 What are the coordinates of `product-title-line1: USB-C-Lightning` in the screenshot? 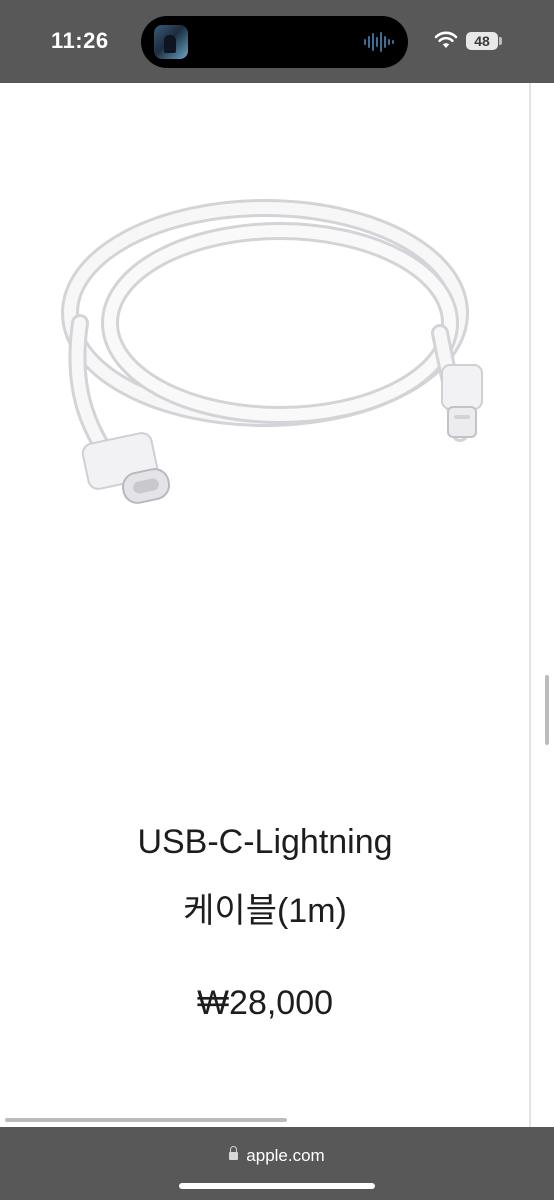 It's located at (265, 842).